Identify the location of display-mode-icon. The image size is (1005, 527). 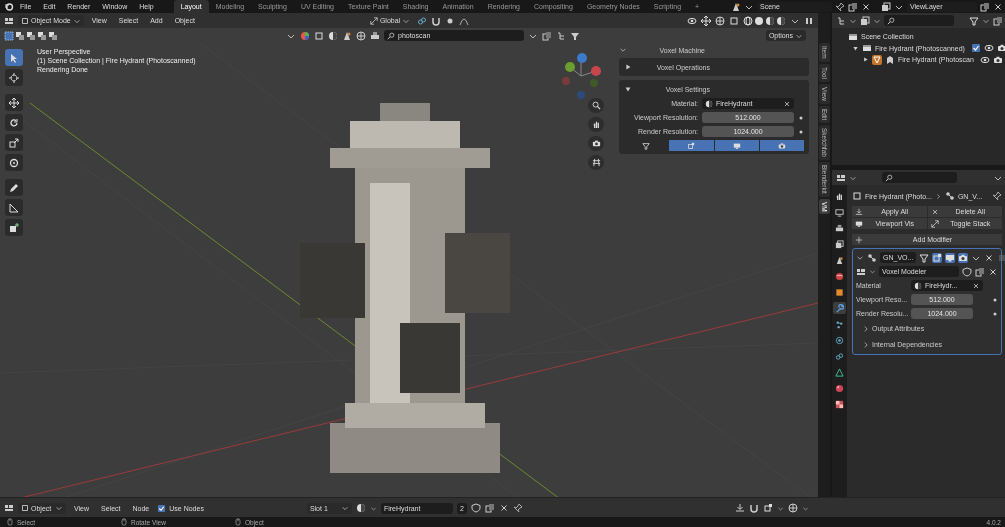
(865, 20).